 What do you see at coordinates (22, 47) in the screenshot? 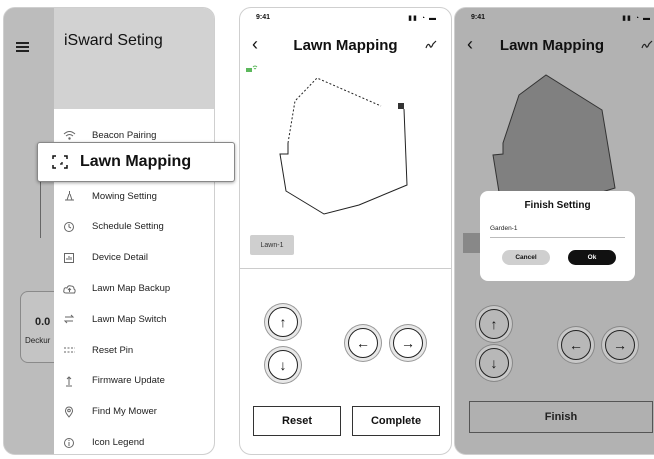
I see `hamburger-menu-icon` at bounding box center [22, 47].